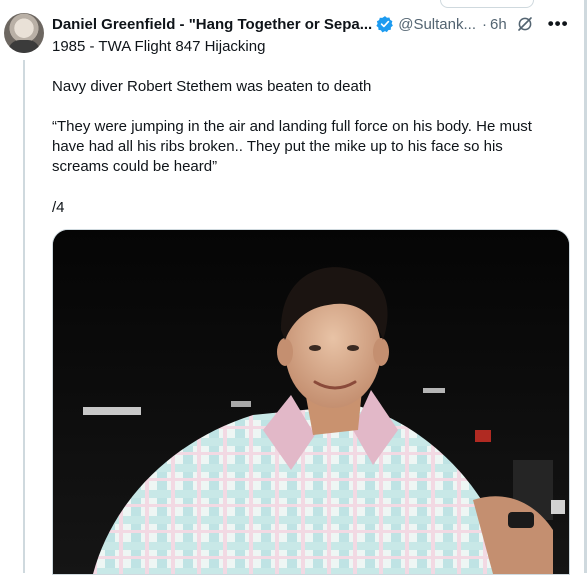  Describe the element at coordinates (58, 207) in the screenshot. I see `tweet-text-thread-number: /4` at that location.